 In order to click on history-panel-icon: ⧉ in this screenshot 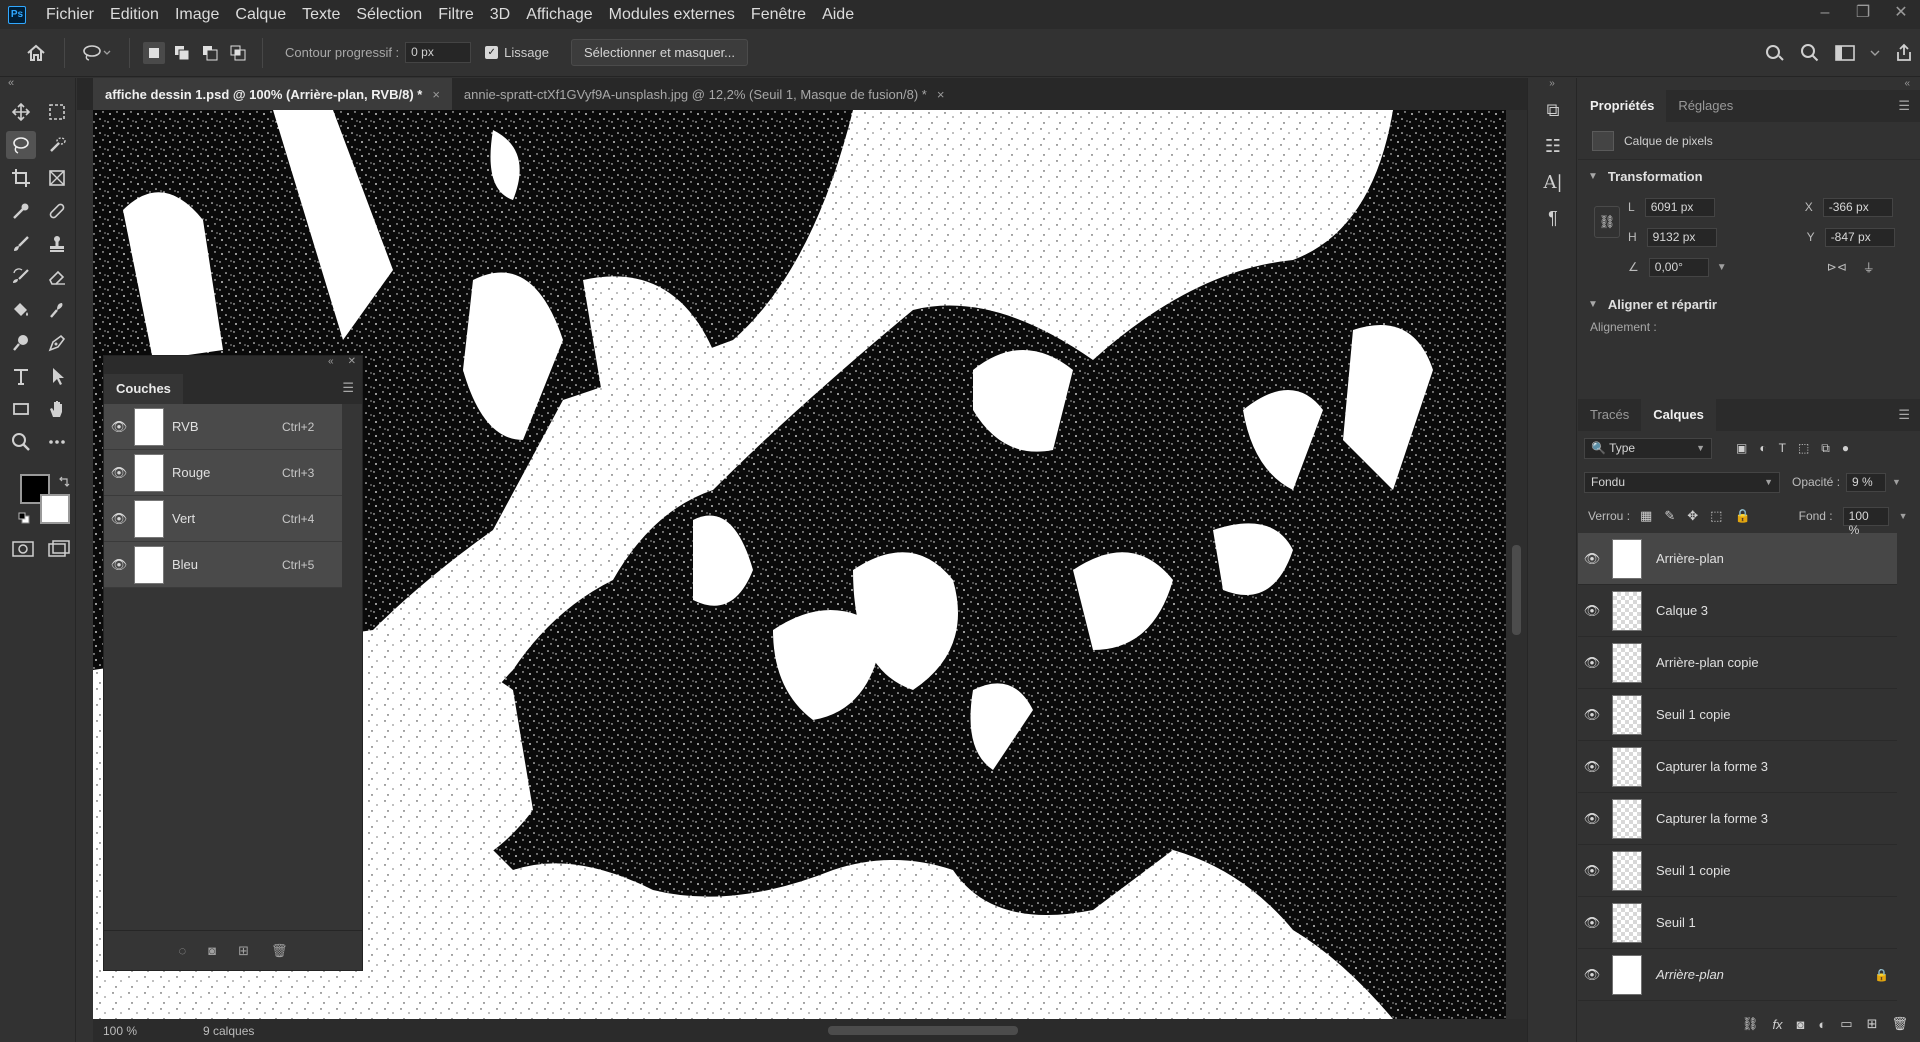, I will do `click(1553, 110)`.